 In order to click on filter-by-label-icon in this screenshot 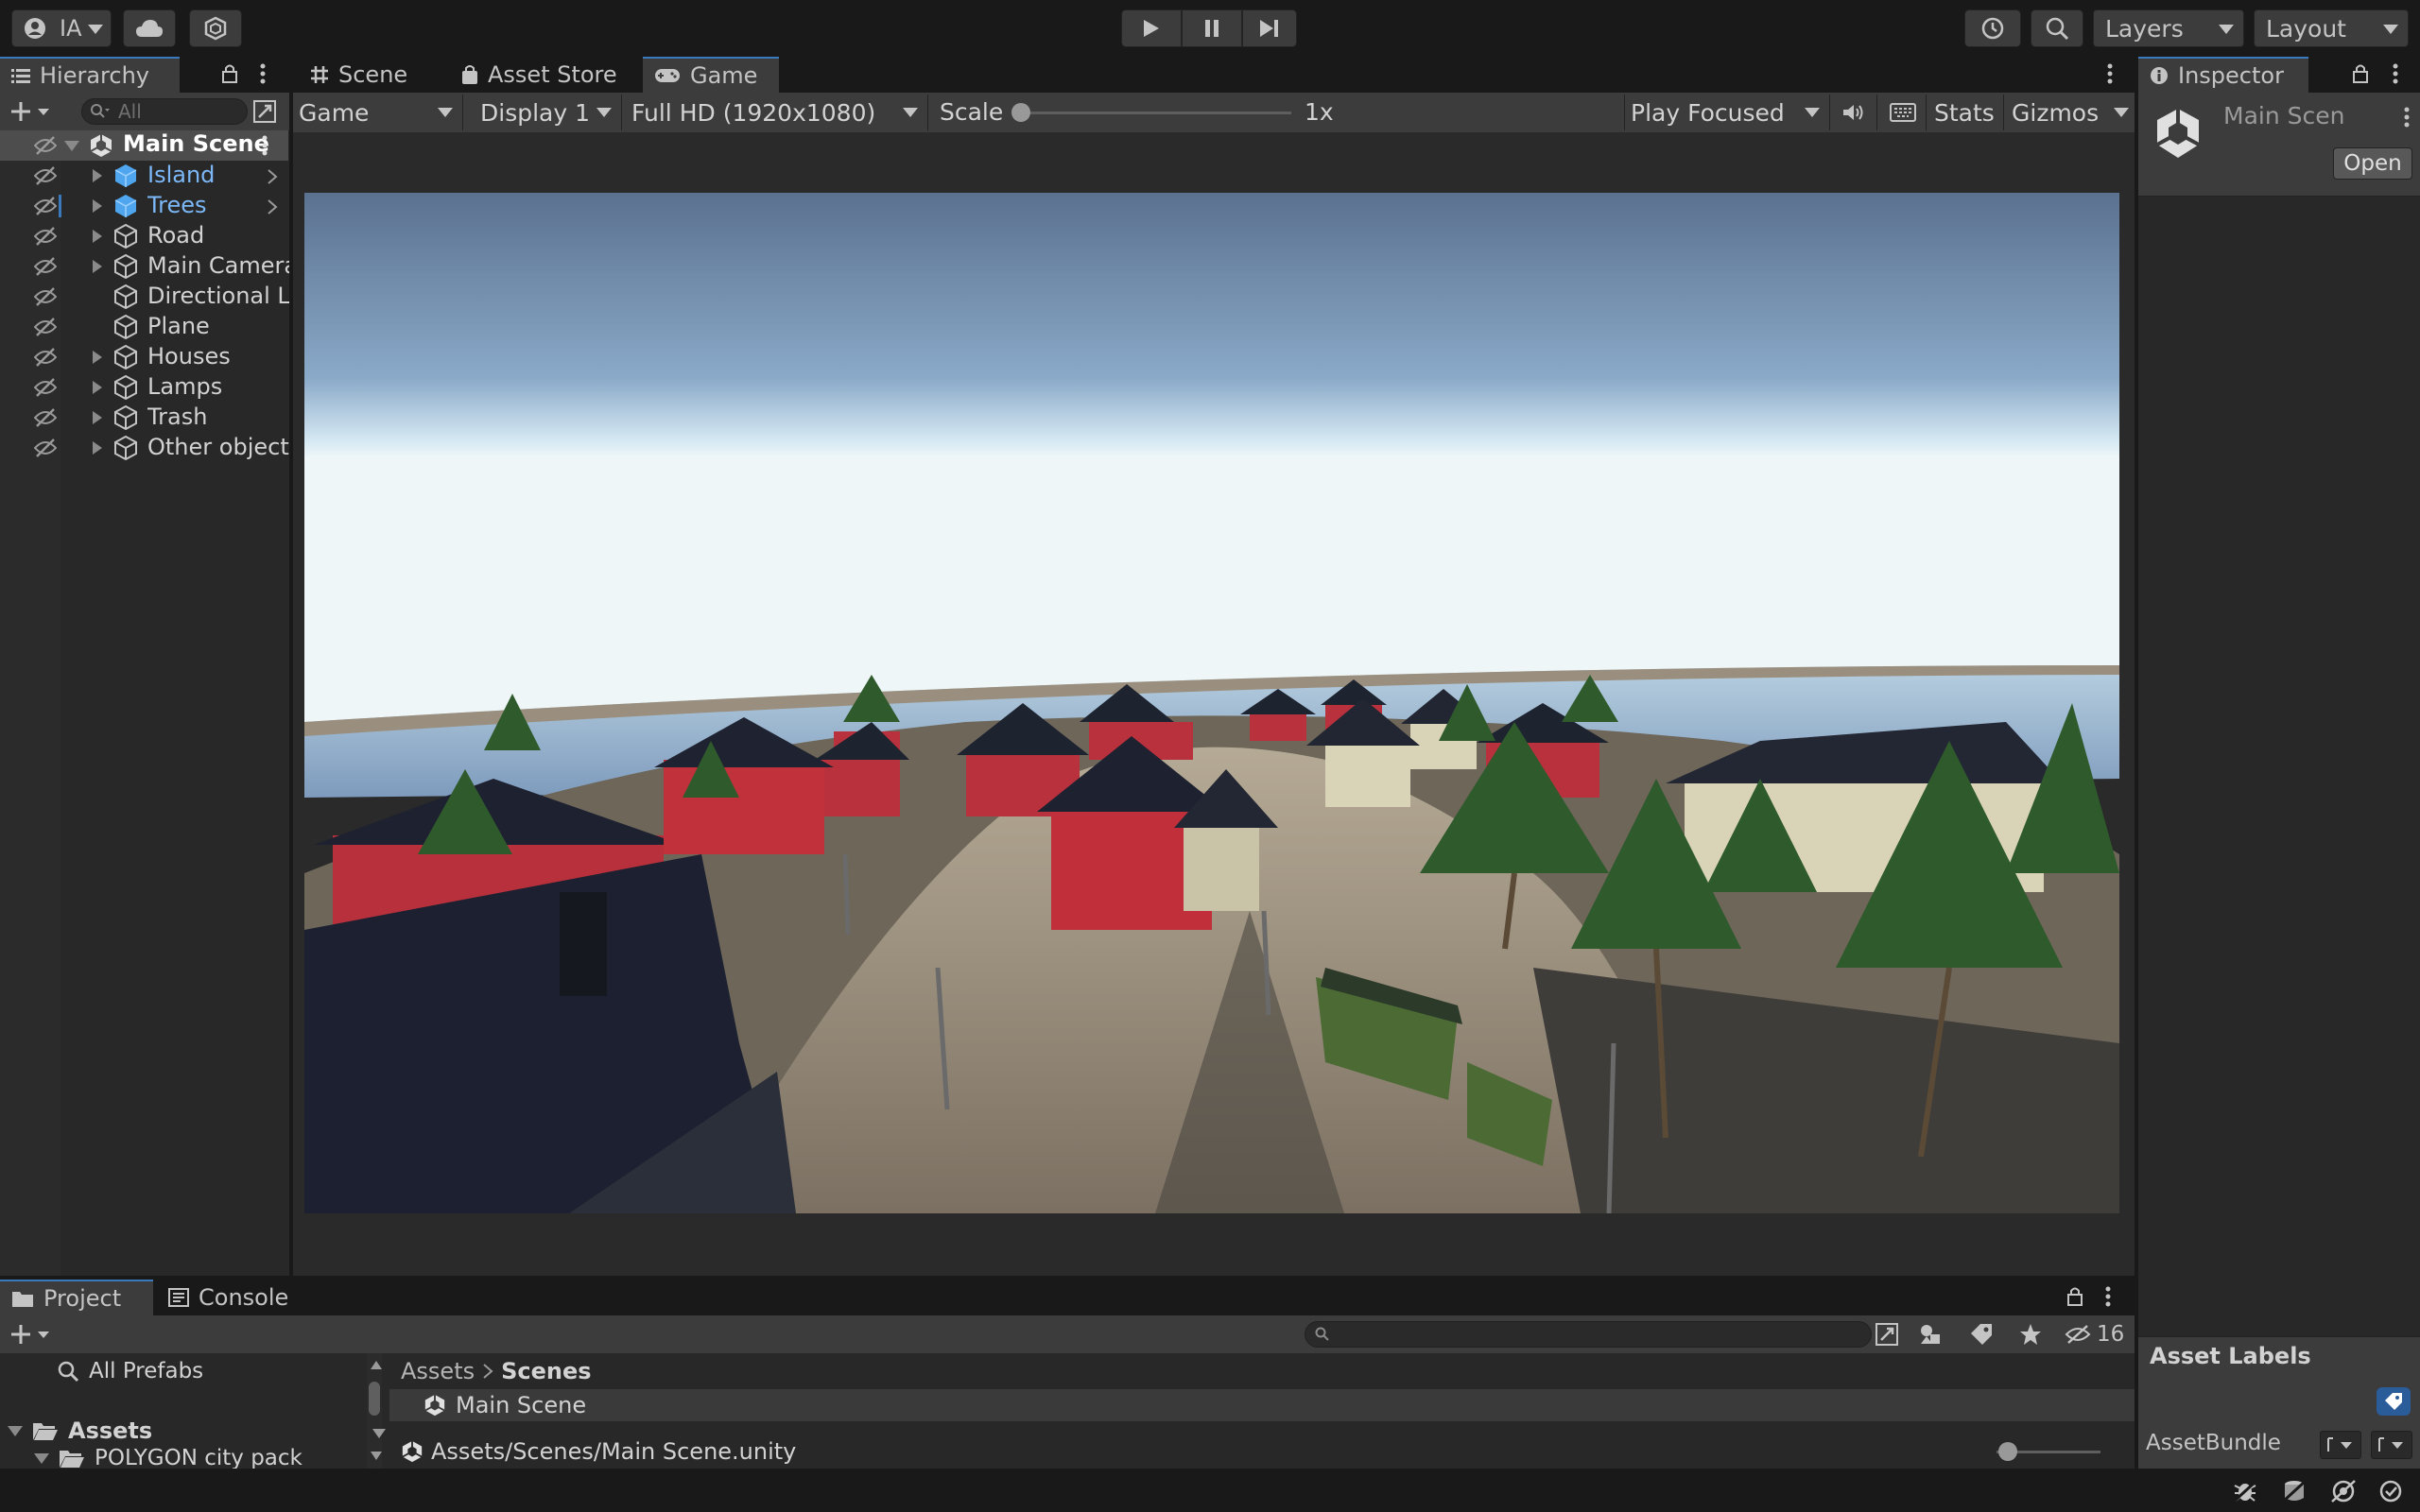, I will do `click(1982, 1334)`.